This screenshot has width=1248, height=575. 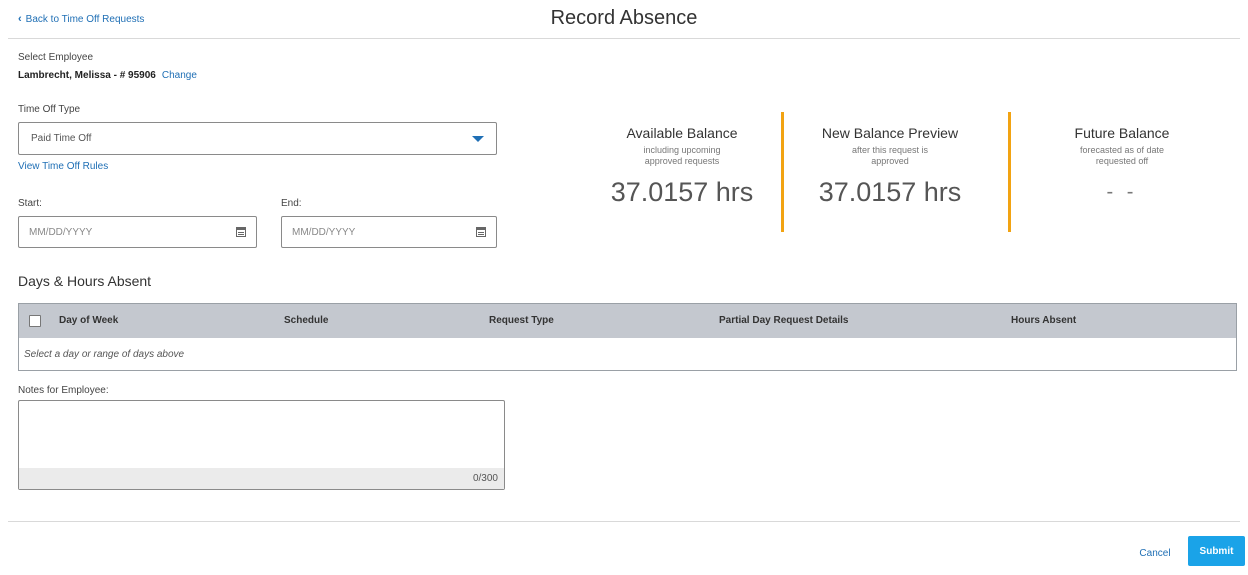 I want to click on start-date-placeholder: MM/DD/YYYY, so click(x=61, y=232).